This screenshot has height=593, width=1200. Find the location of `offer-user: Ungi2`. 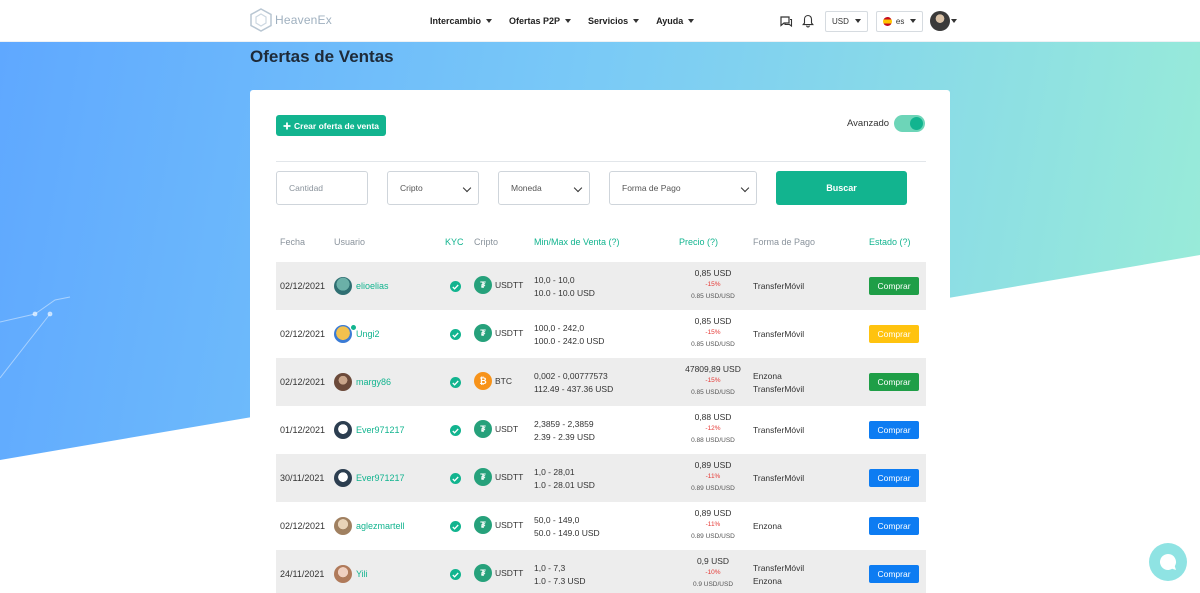

offer-user: Ungi2 is located at coordinates (357, 333).